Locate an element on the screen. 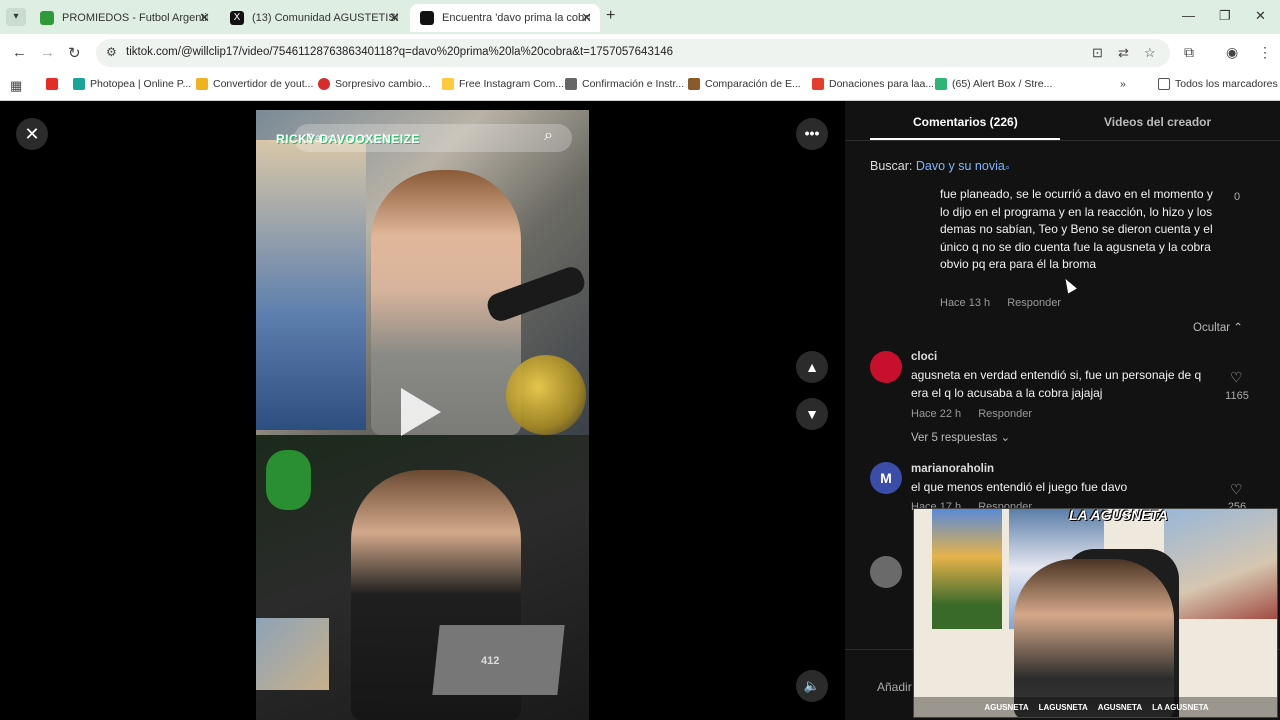  profile-icon: ◉ is located at coordinates (1232, 52).